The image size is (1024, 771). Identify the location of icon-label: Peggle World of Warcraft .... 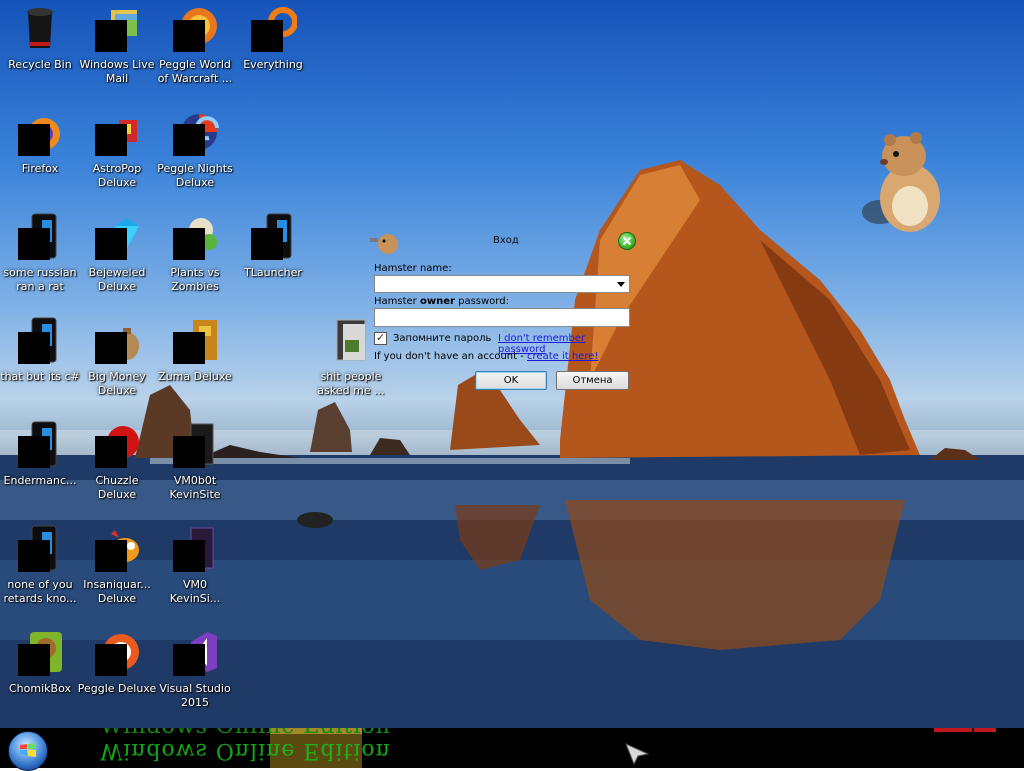
(195, 71).